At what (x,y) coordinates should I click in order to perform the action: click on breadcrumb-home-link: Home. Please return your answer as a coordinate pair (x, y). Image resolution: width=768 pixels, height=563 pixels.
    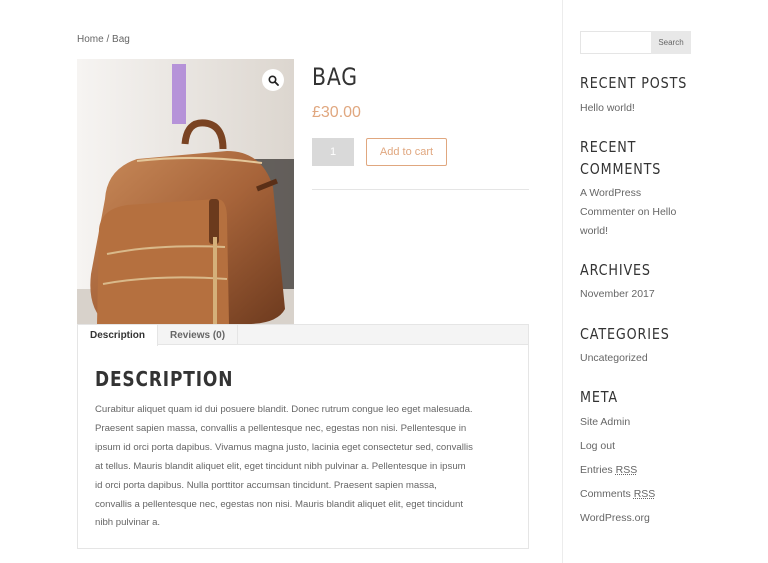
    Looking at the image, I should click on (90, 39).